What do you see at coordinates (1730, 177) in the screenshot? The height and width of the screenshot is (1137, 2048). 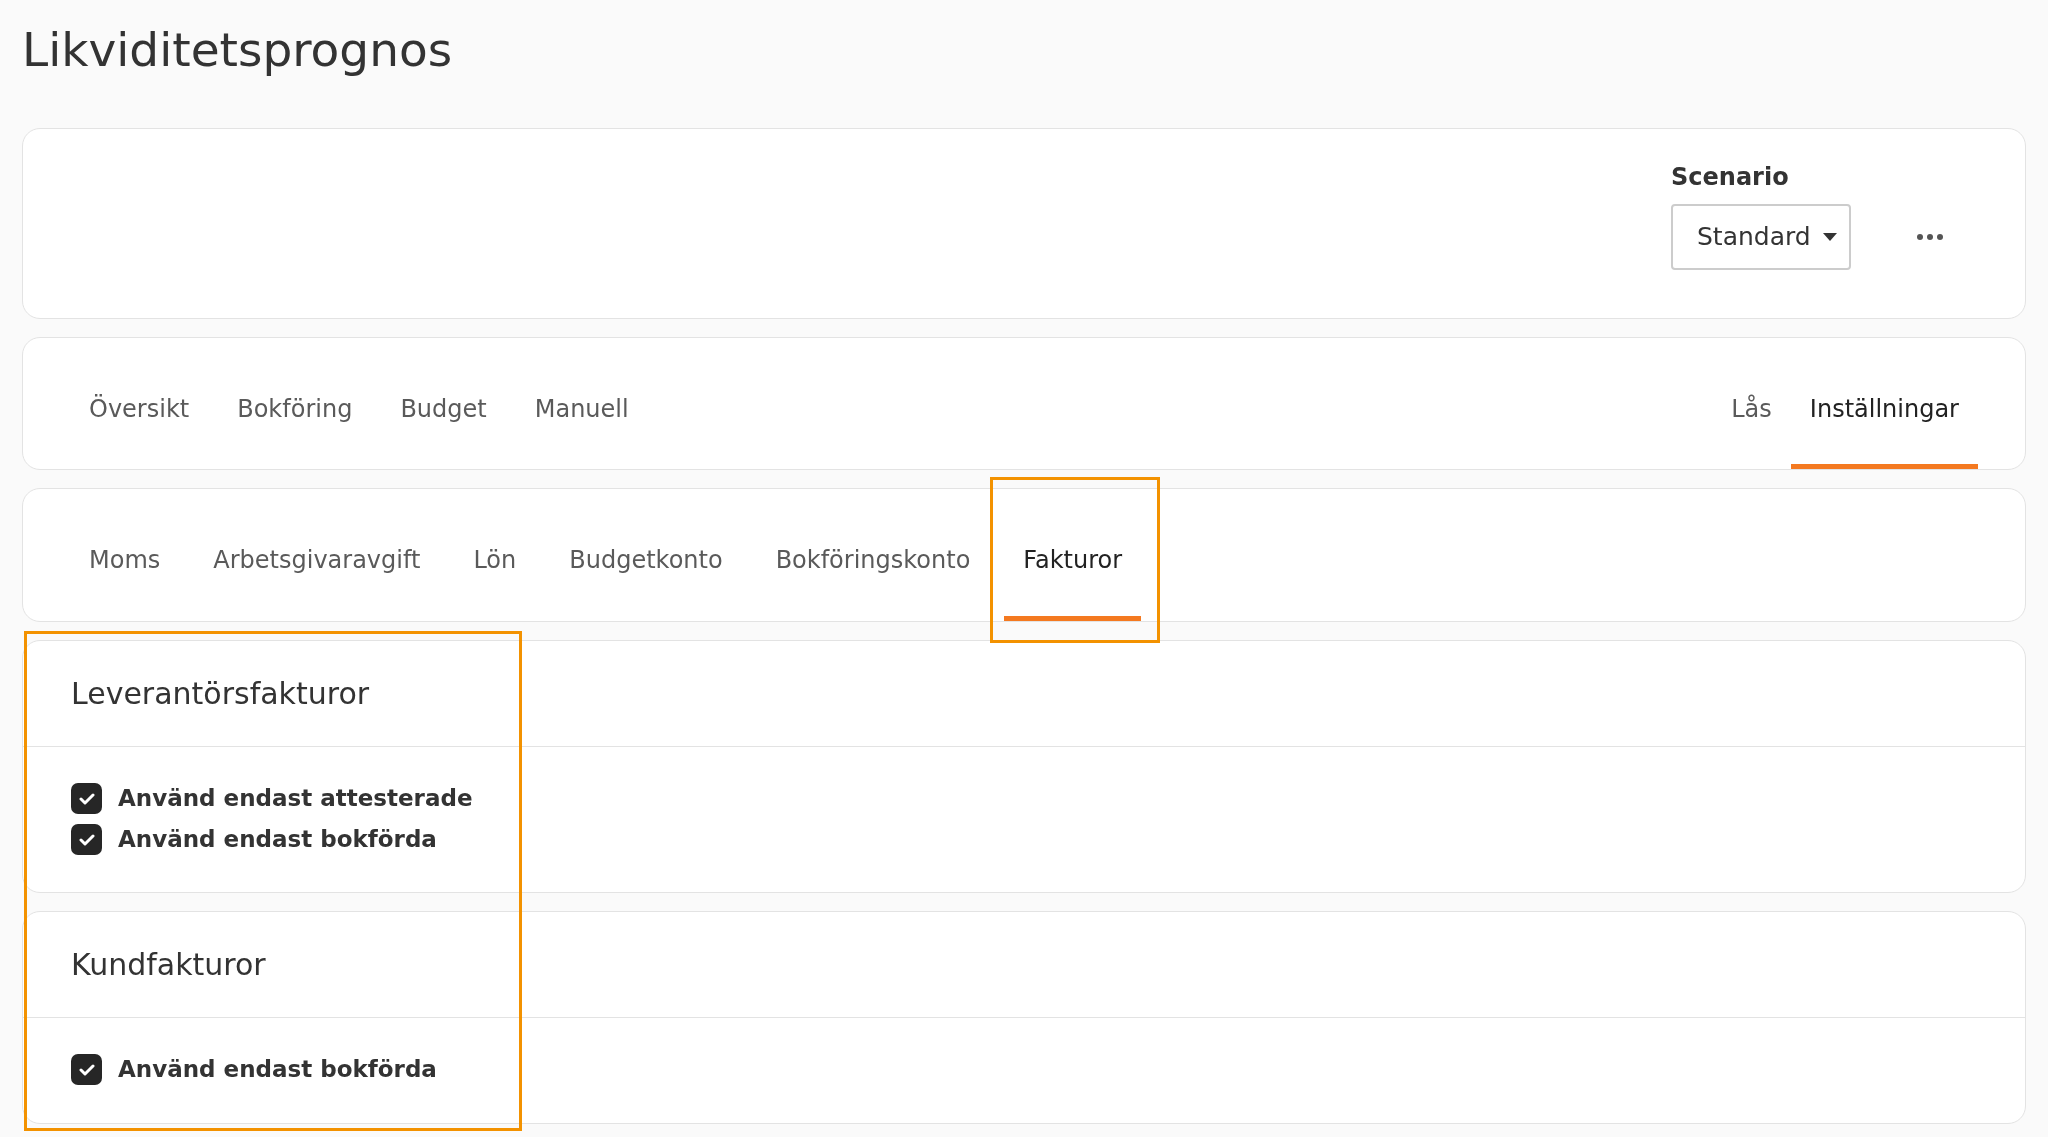 I see `scenario-label: Scenario` at bounding box center [1730, 177].